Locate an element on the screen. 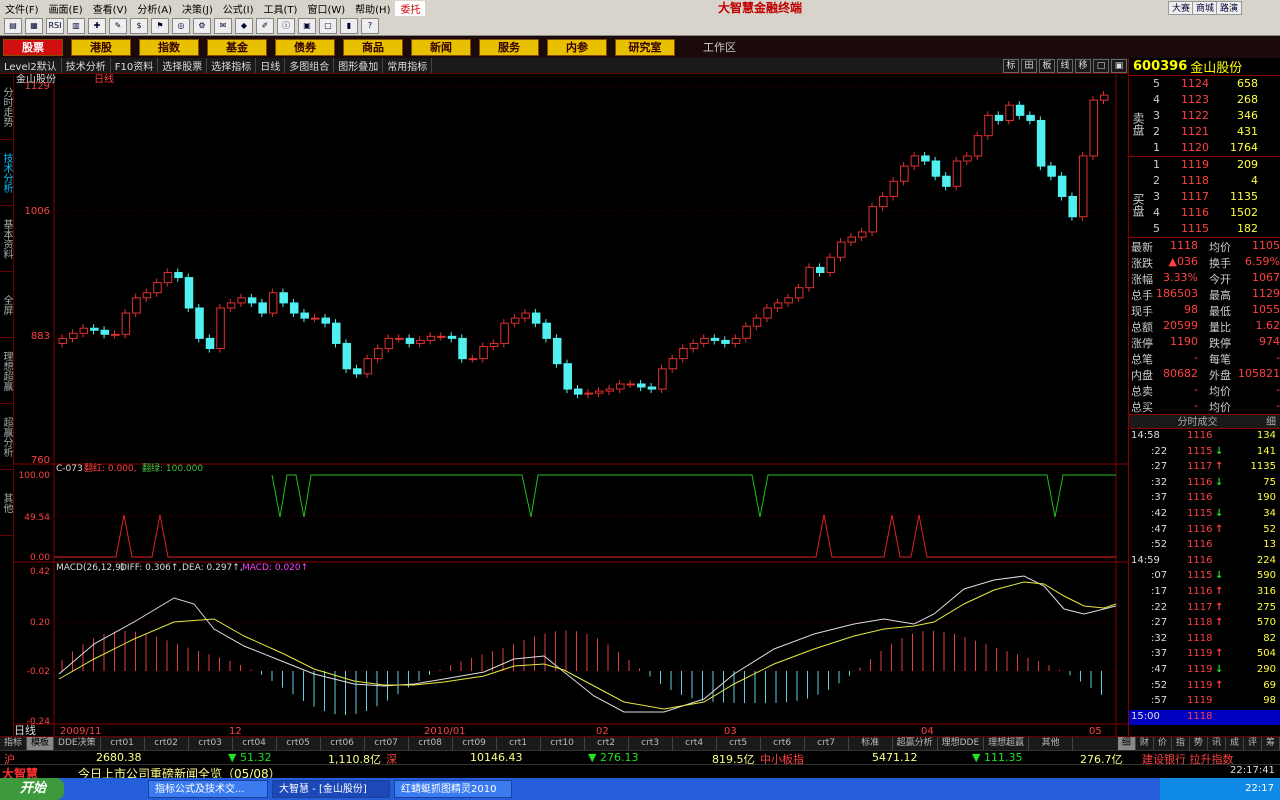 This screenshot has width=1280, height=800. sell-row: 3 1122 346 is located at coordinates (1204, 116).